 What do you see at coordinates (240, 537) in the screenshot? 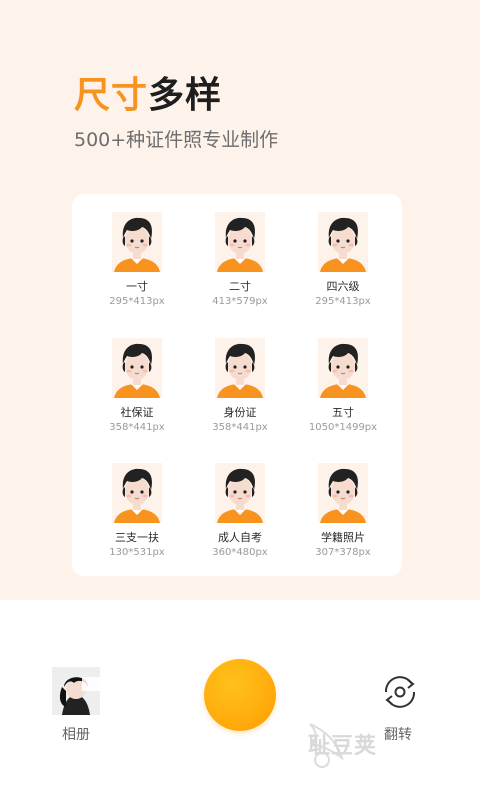
I see `size-name: 成人自考` at bounding box center [240, 537].